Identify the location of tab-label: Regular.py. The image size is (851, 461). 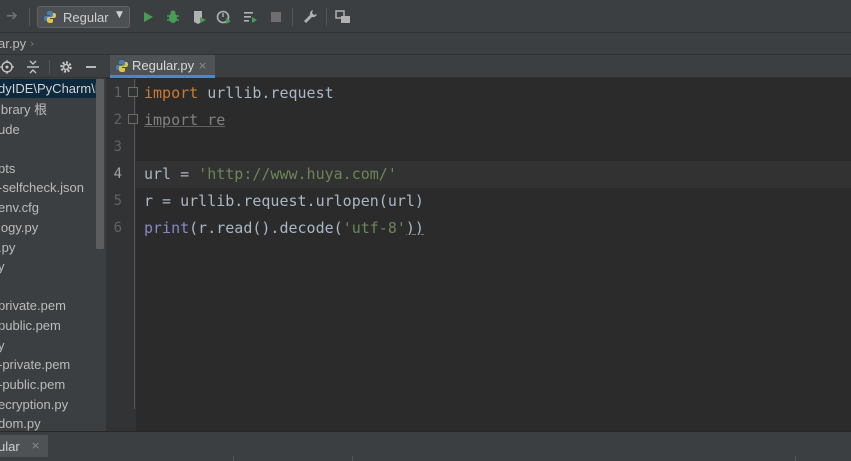
(163, 65).